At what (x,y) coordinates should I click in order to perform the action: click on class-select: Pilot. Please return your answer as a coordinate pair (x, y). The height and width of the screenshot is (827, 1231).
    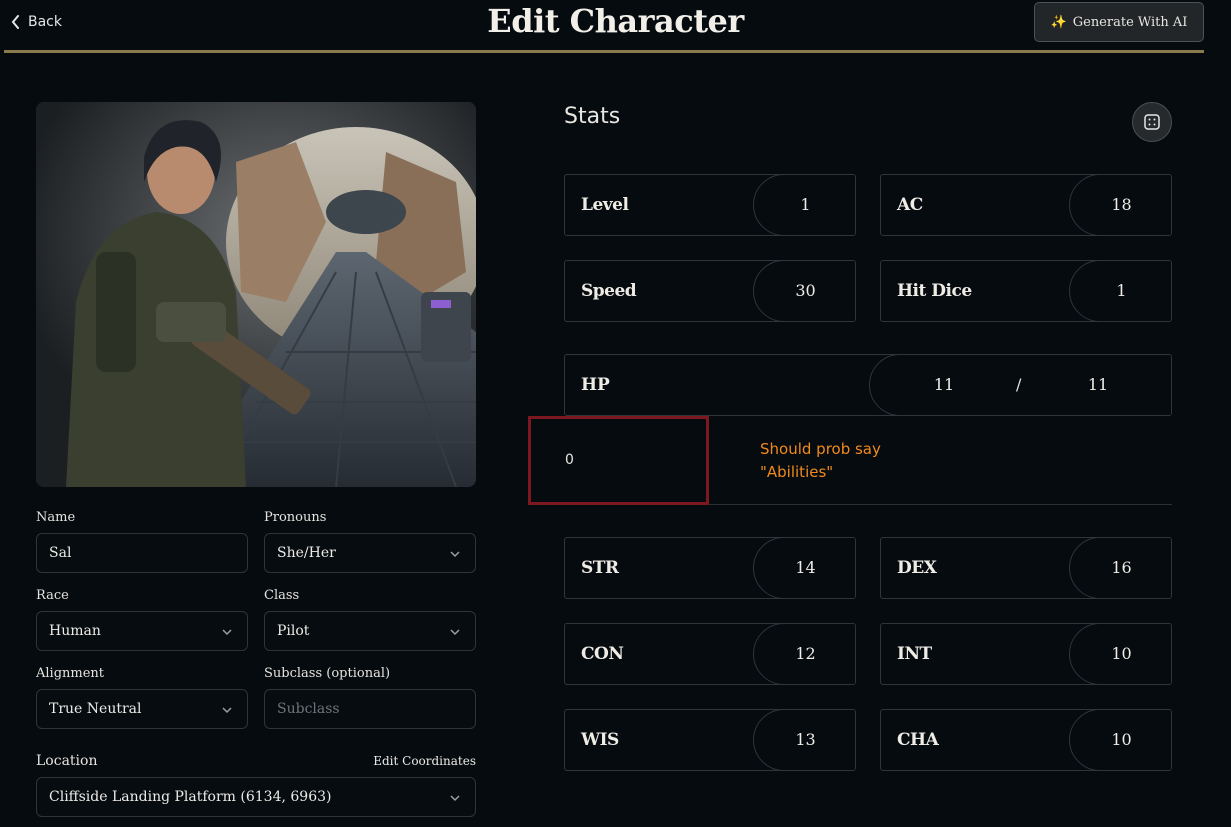
    Looking at the image, I should click on (370, 631).